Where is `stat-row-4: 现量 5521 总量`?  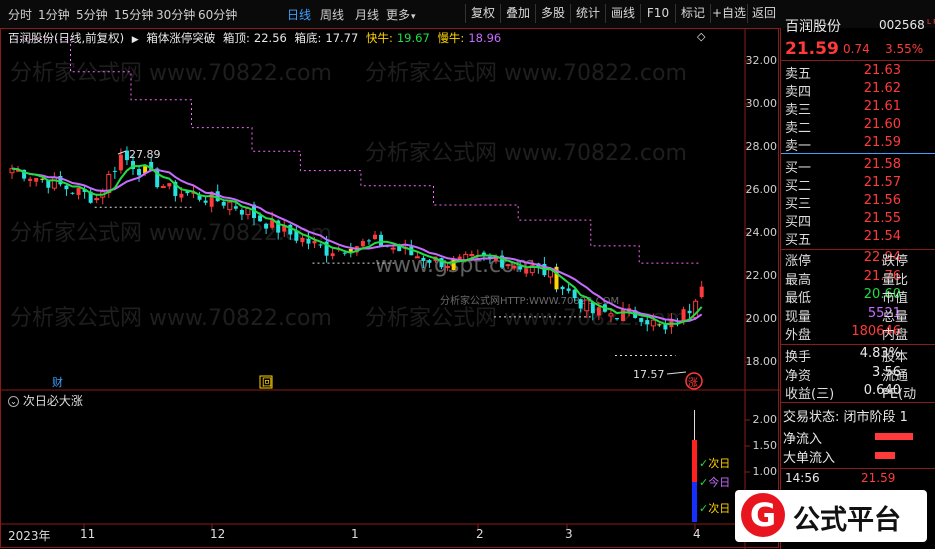
stat-row-4: 现量 5521 总量 is located at coordinates (860, 316).